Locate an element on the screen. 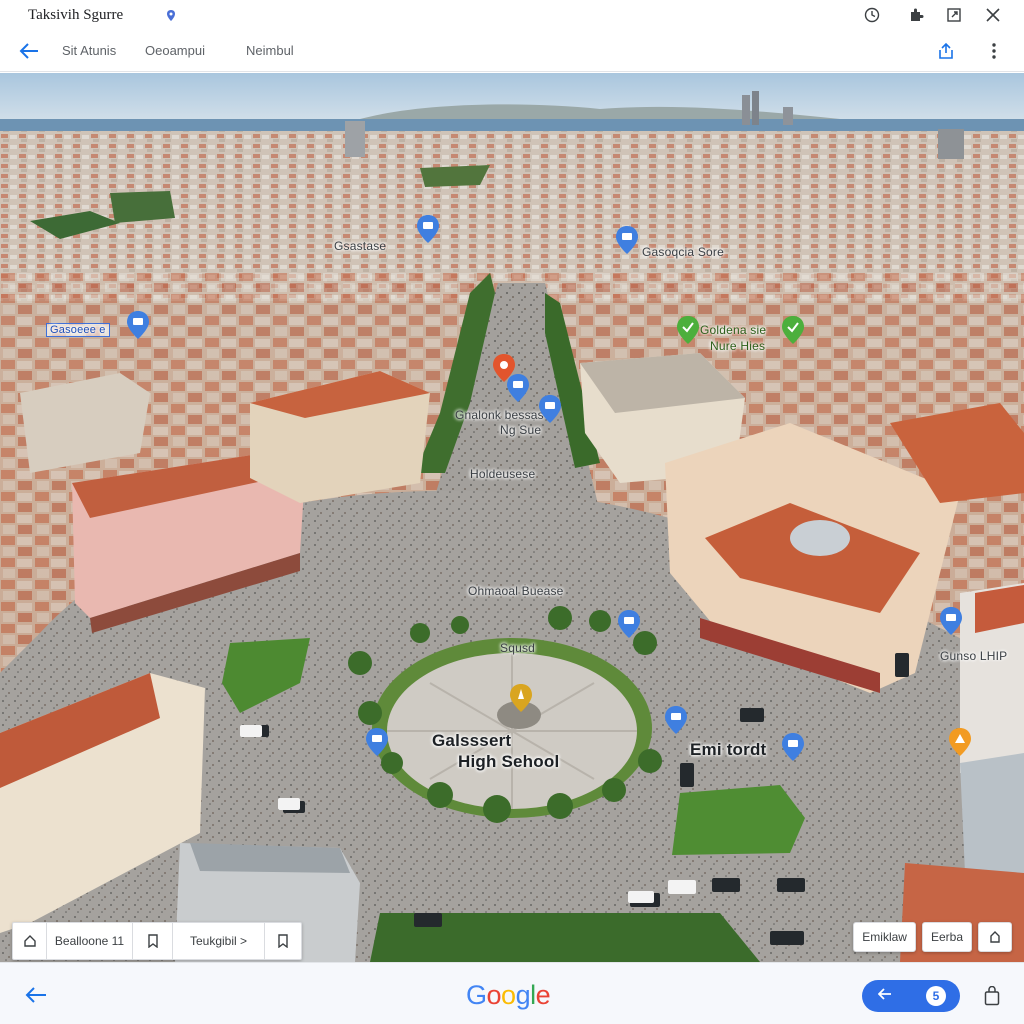 This screenshot has height=1024, width=1024. map-label-gunso-lhip: Gunso LHIP is located at coordinates (973, 656).